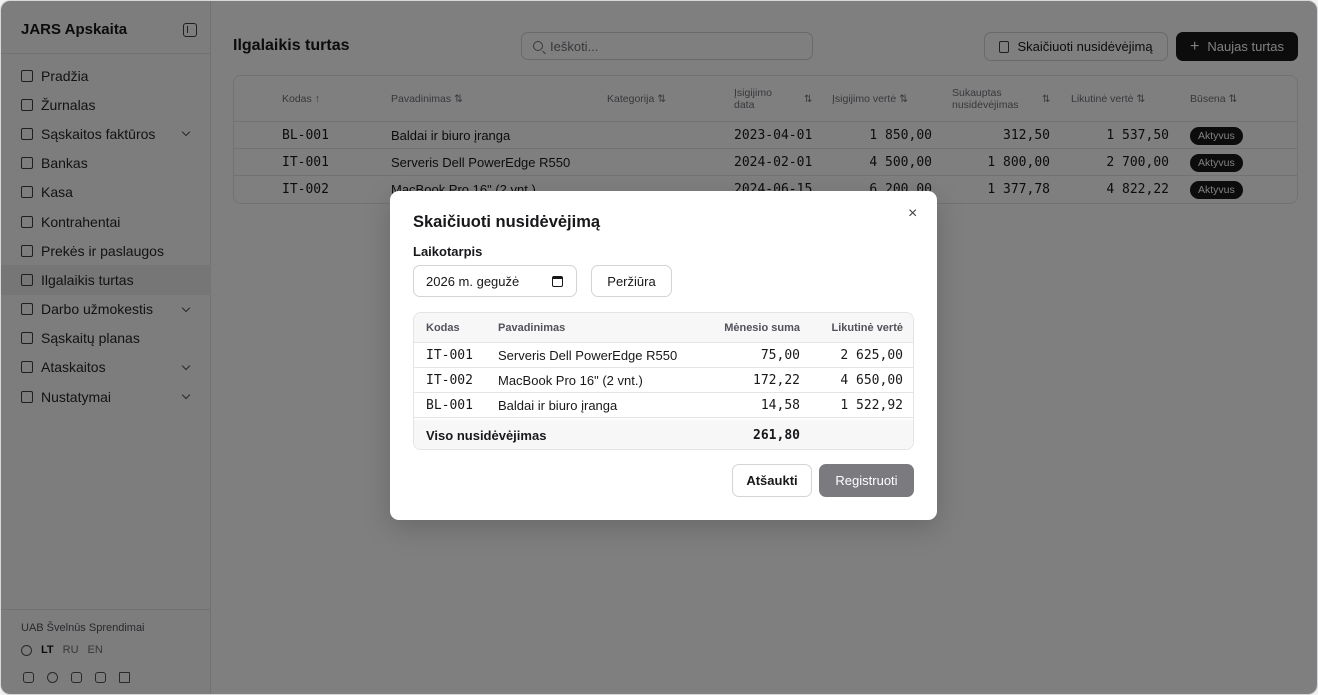 This screenshot has width=1318, height=695. Describe the element at coordinates (776, 435) in the screenshot. I see `total-value: 261,80` at that location.